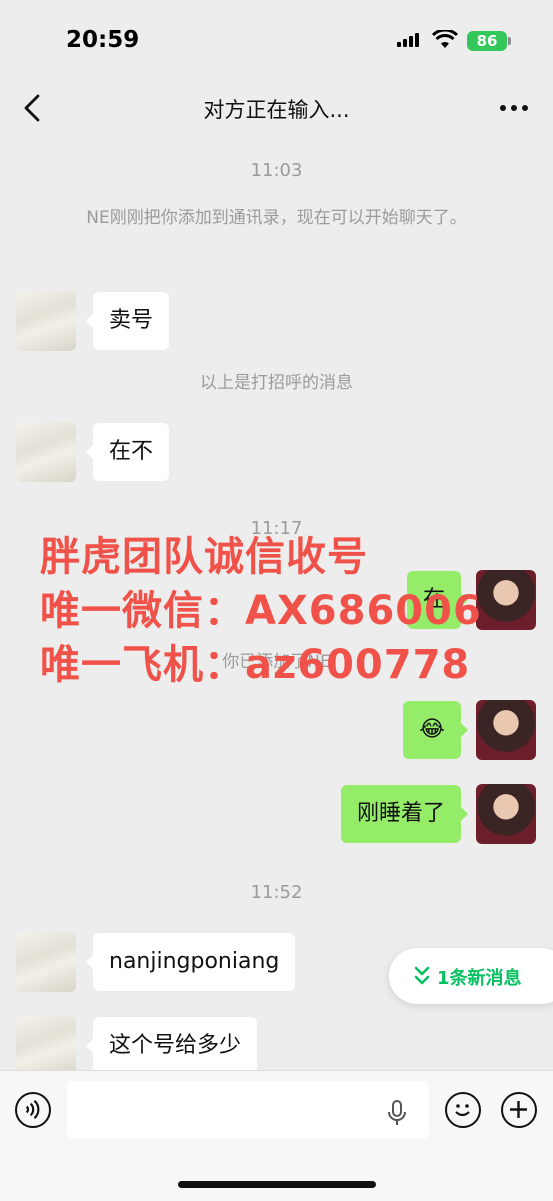  What do you see at coordinates (479, 978) in the screenshot?
I see `new-messages-label: 1条新消息` at bounding box center [479, 978].